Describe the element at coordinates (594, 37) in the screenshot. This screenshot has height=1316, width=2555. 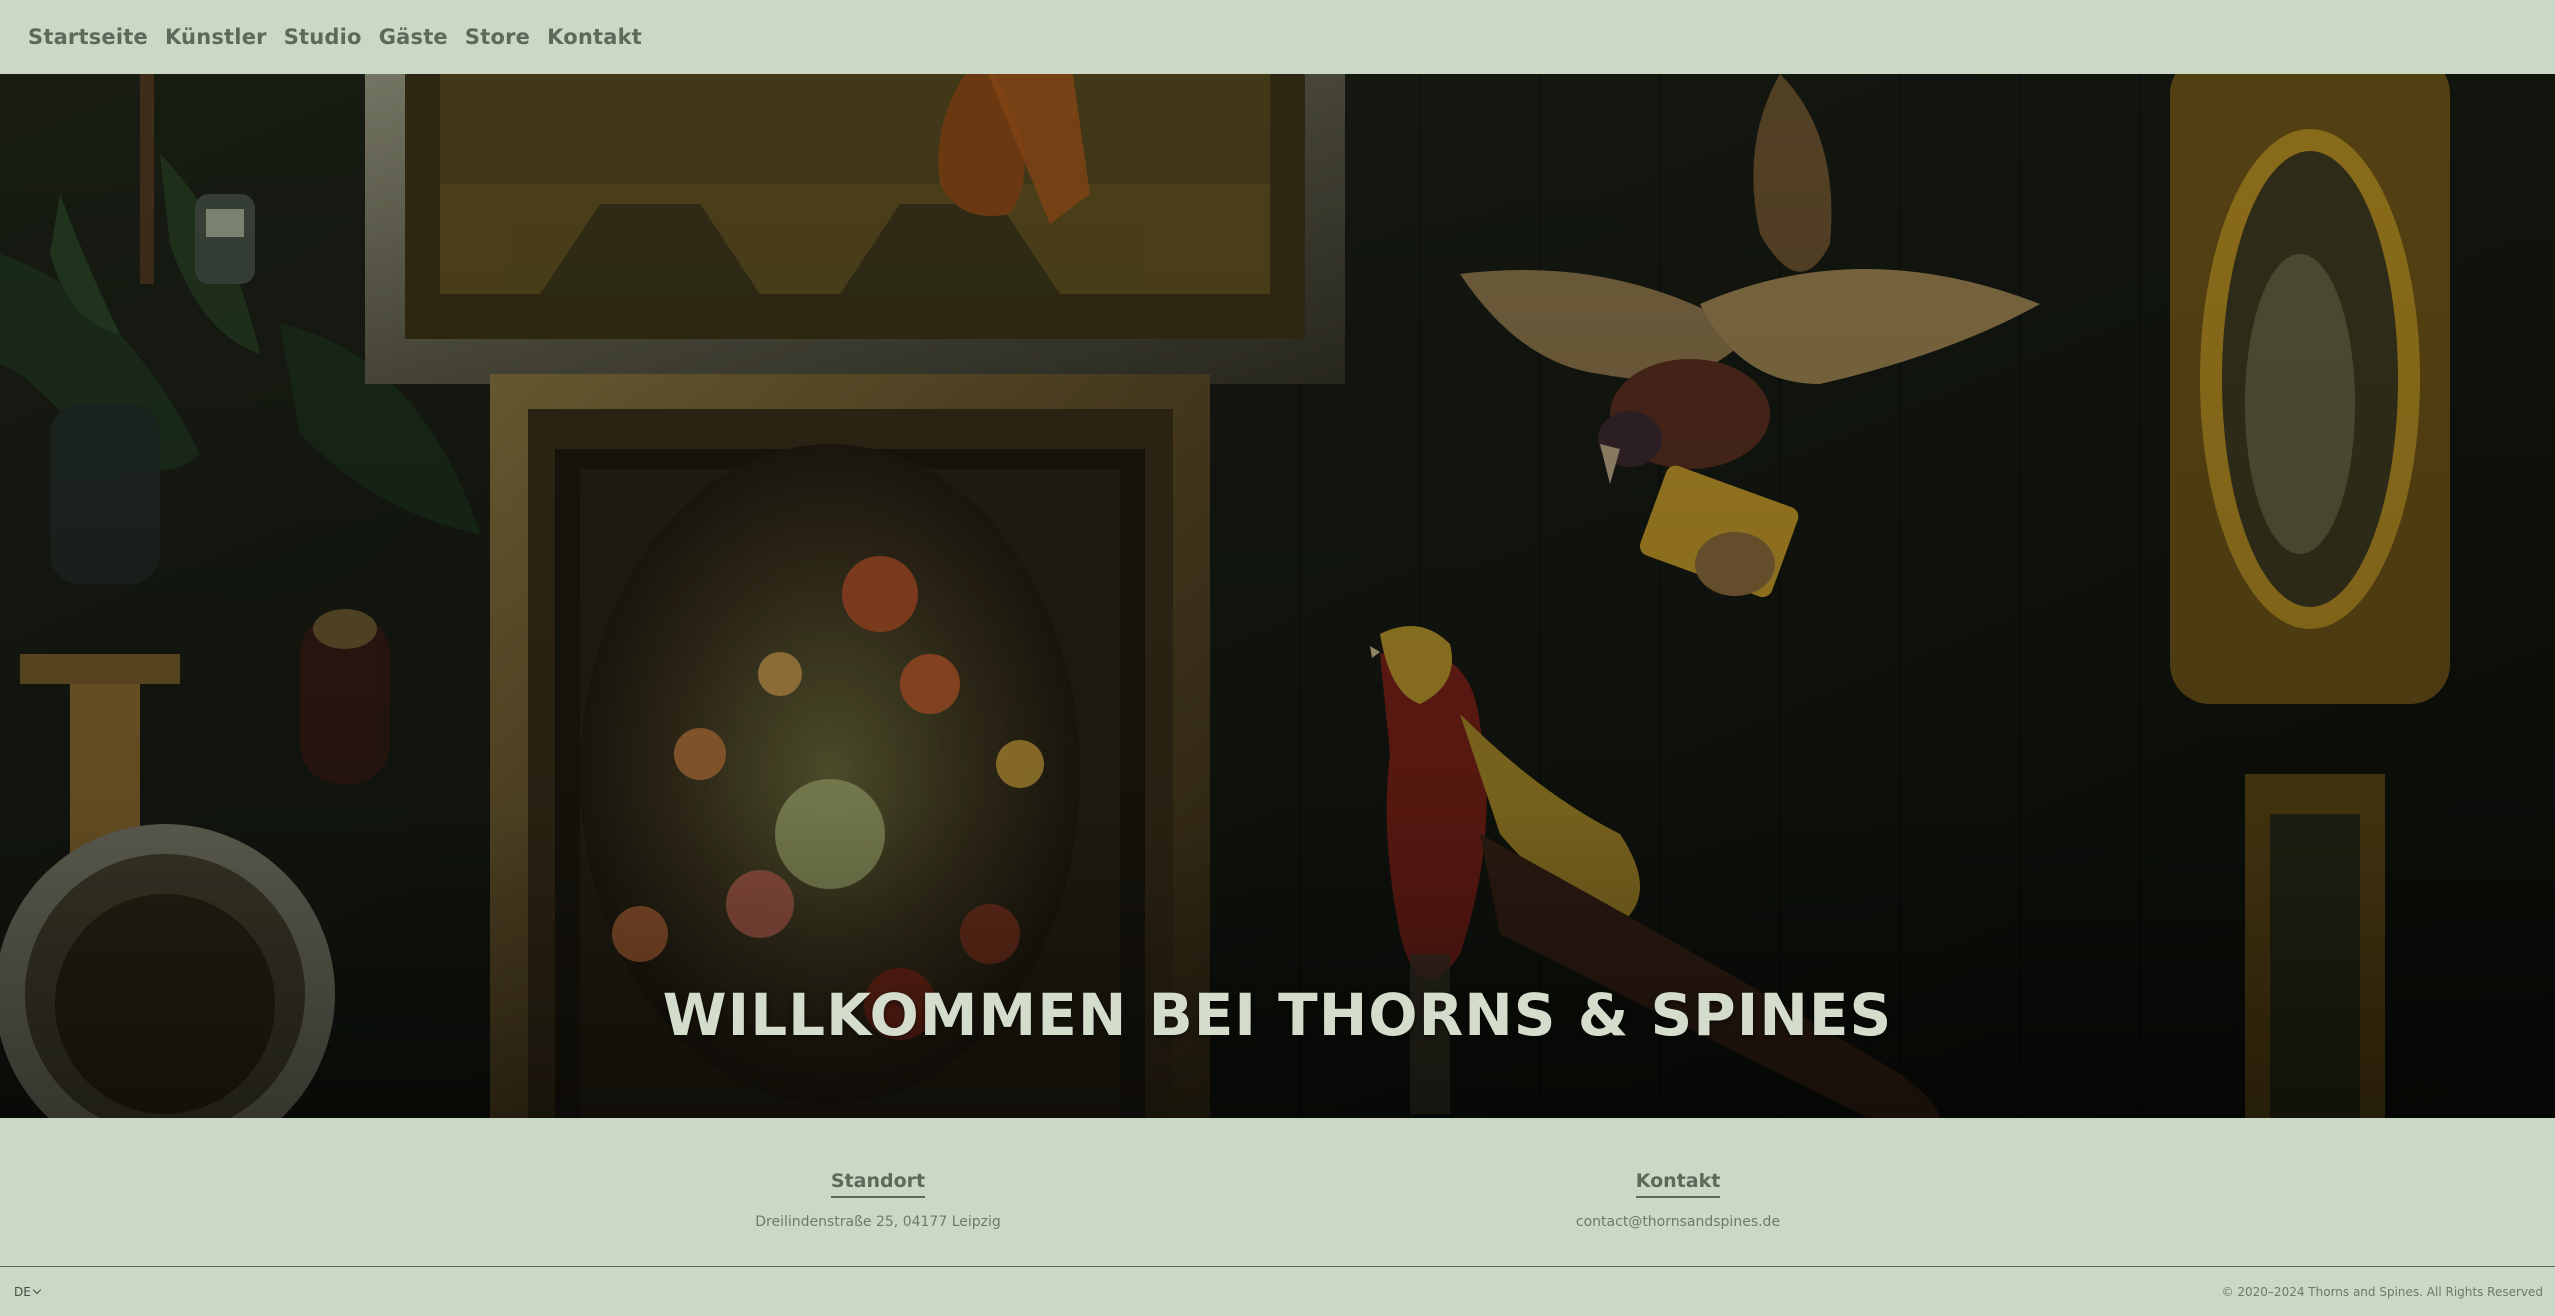
I see `nav-item-kontakt: Kontakt` at that location.